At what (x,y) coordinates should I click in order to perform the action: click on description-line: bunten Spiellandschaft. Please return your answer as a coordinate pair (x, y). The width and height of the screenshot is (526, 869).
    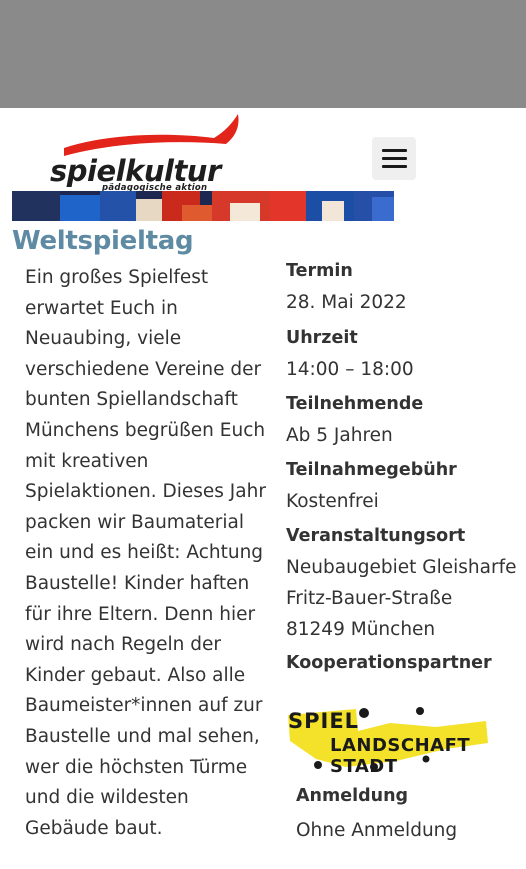
    Looking at the image, I should click on (131, 400).